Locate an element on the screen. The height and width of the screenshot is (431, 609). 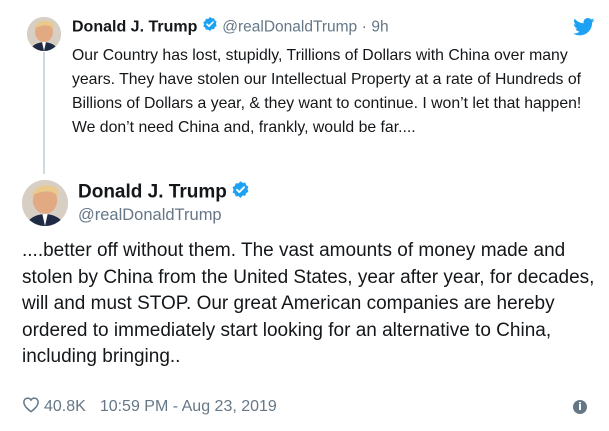
tweet-timestamp: 10:59 PM - Aug 23, 2019 is located at coordinates (188, 407).